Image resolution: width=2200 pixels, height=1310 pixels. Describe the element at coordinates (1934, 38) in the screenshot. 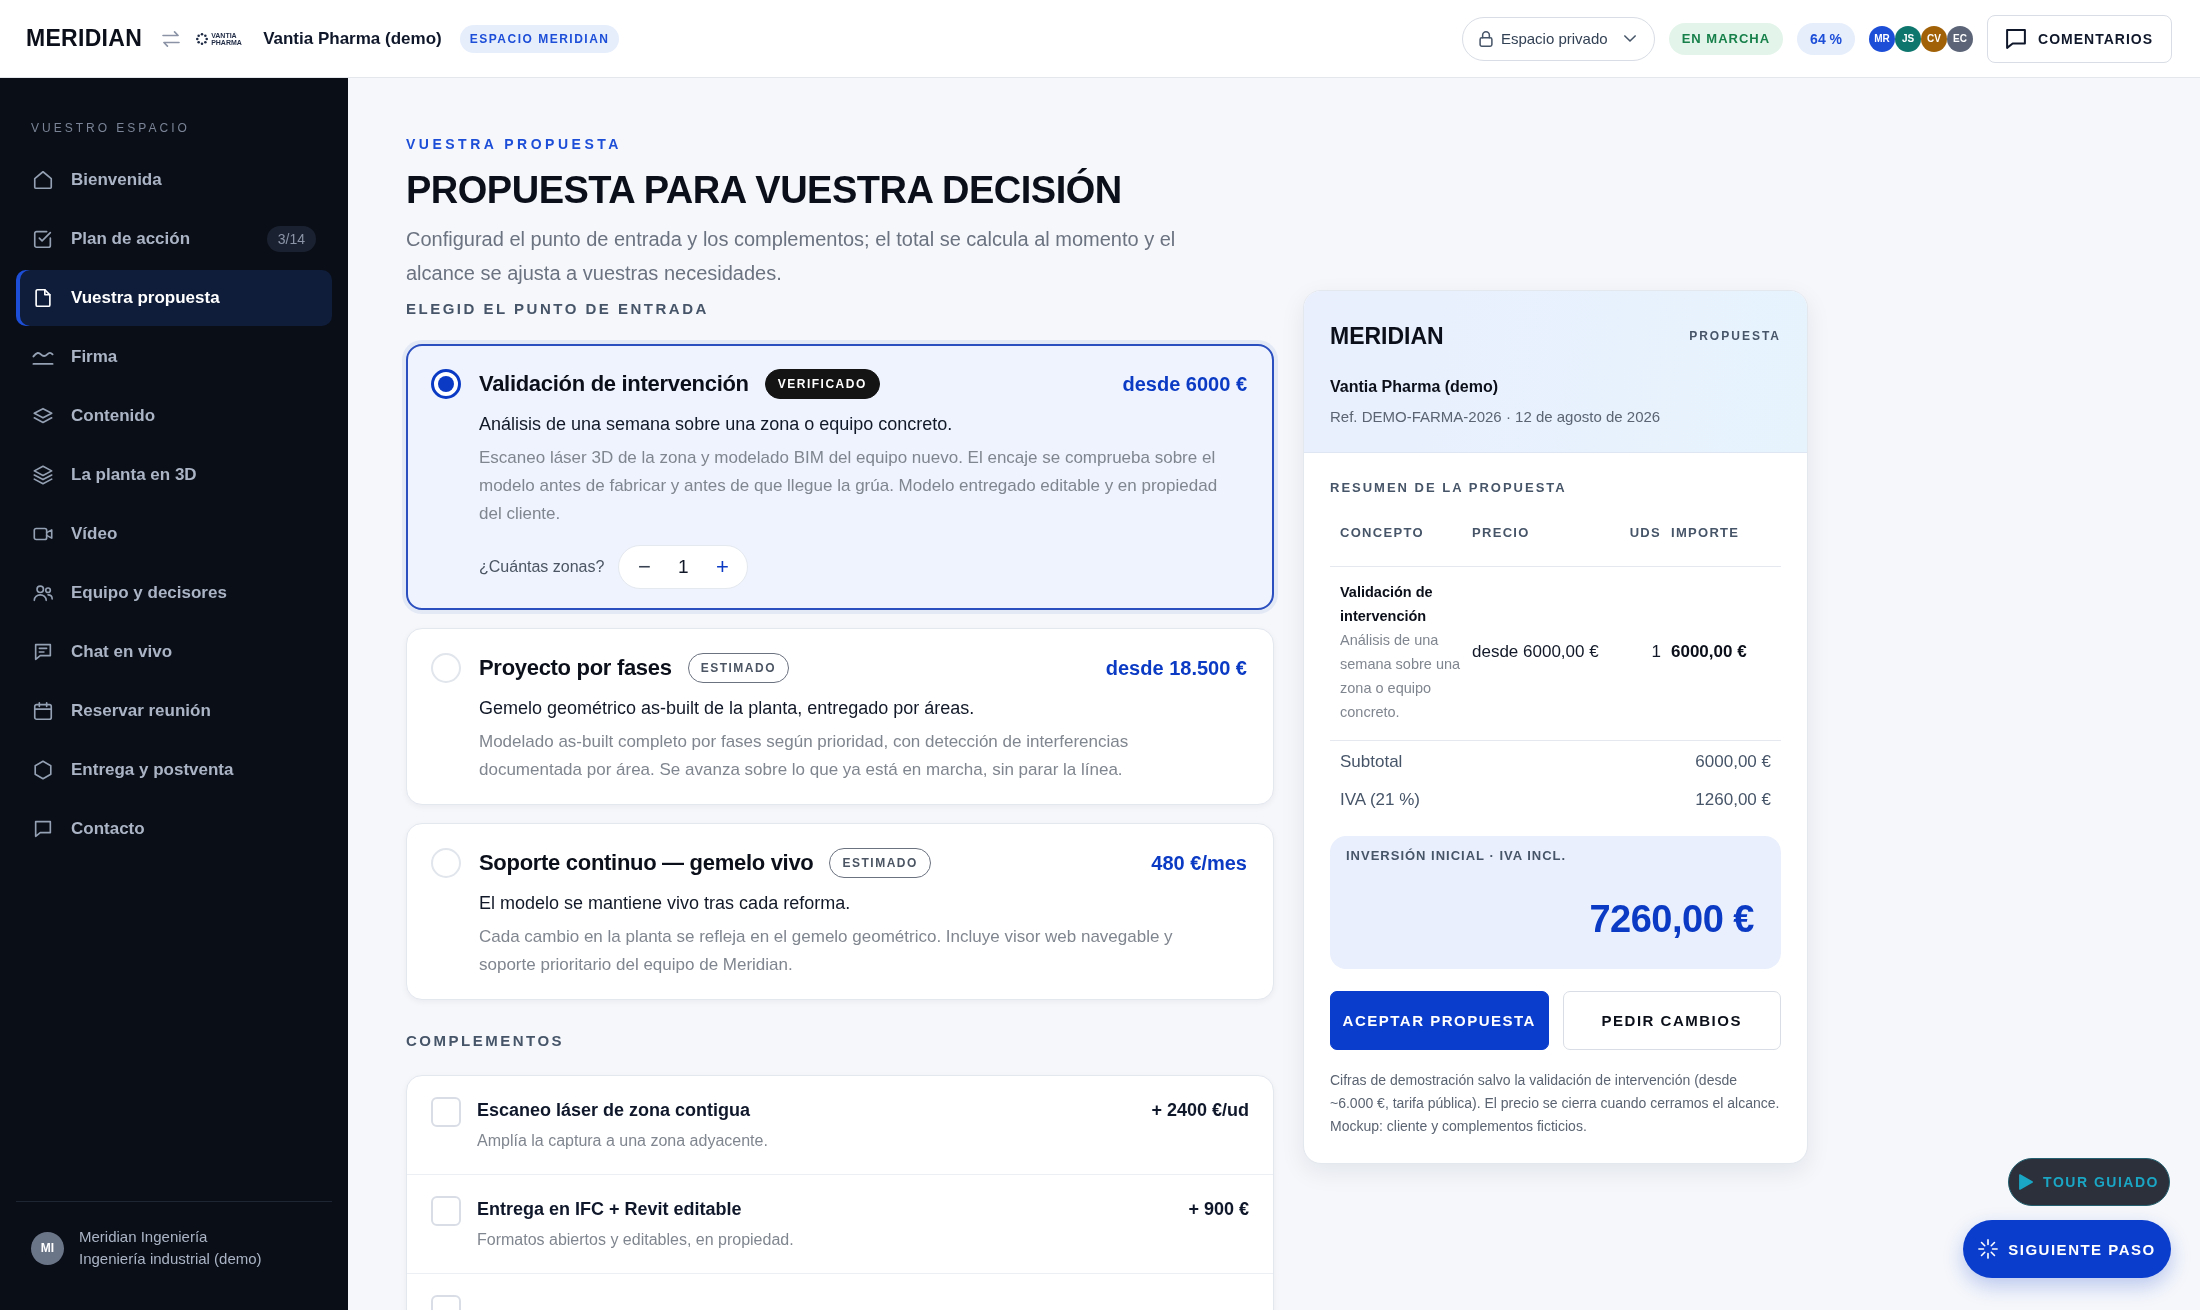

I see `avatar: CV` at that location.